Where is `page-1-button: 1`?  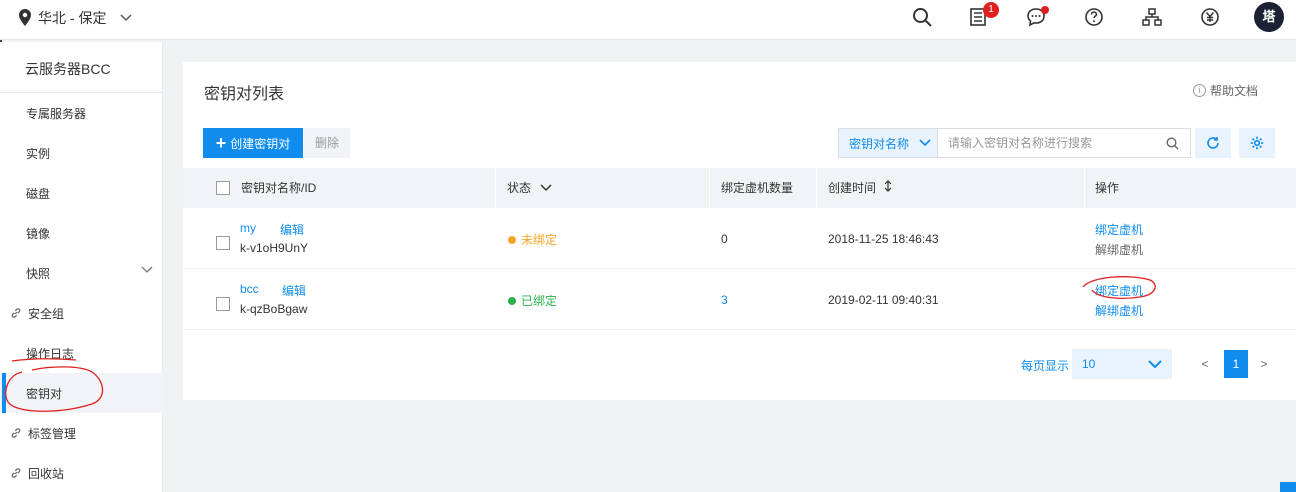
page-1-button: 1 is located at coordinates (1236, 364).